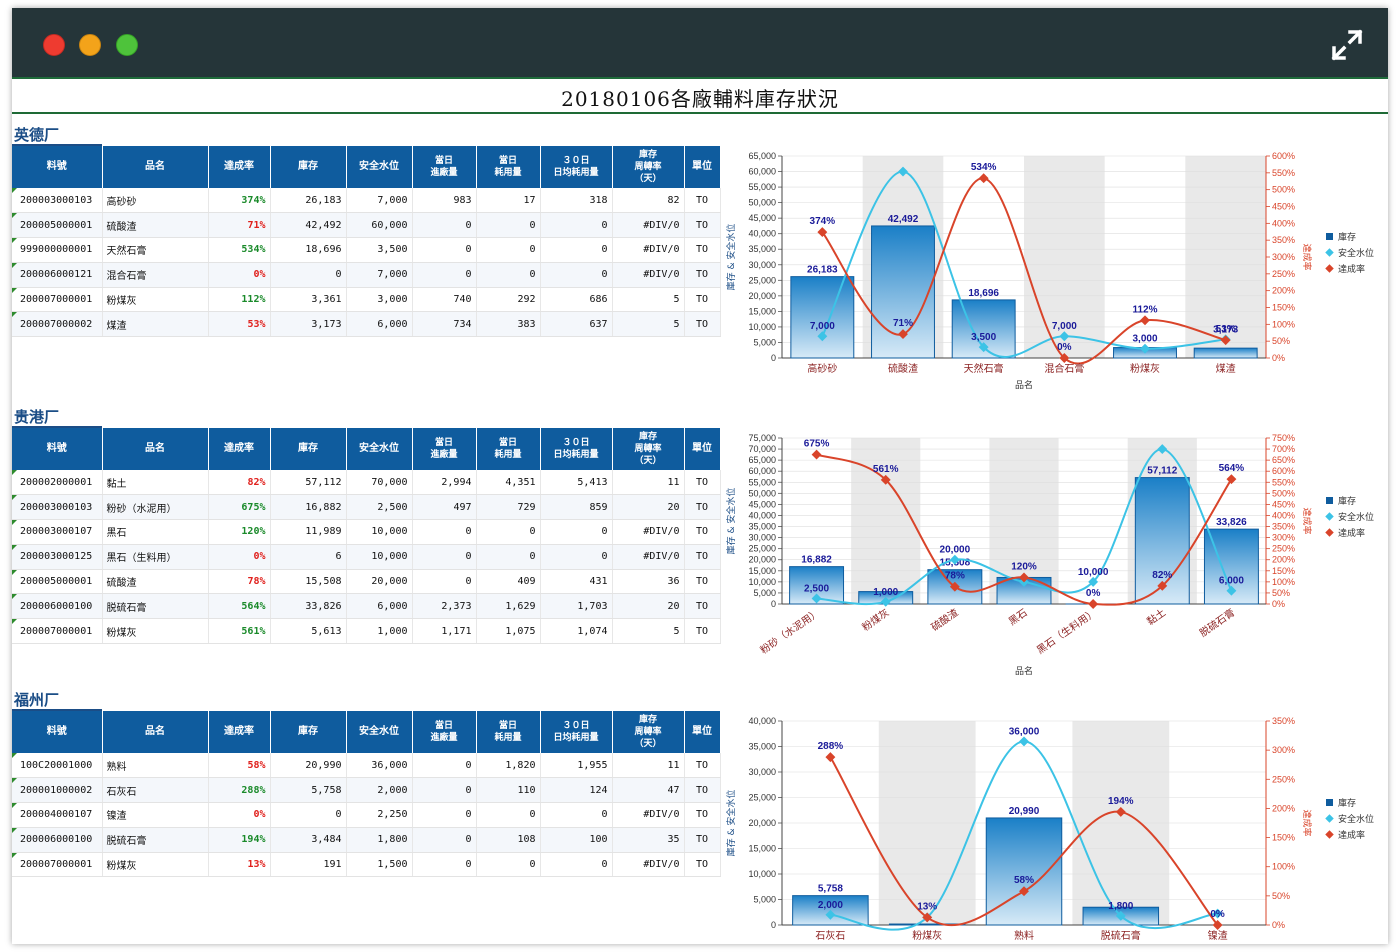  What do you see at coordinates (762, 460) in the screenshot?
I see `y-tick-label: 65,000` at bounding box center [762, 460].